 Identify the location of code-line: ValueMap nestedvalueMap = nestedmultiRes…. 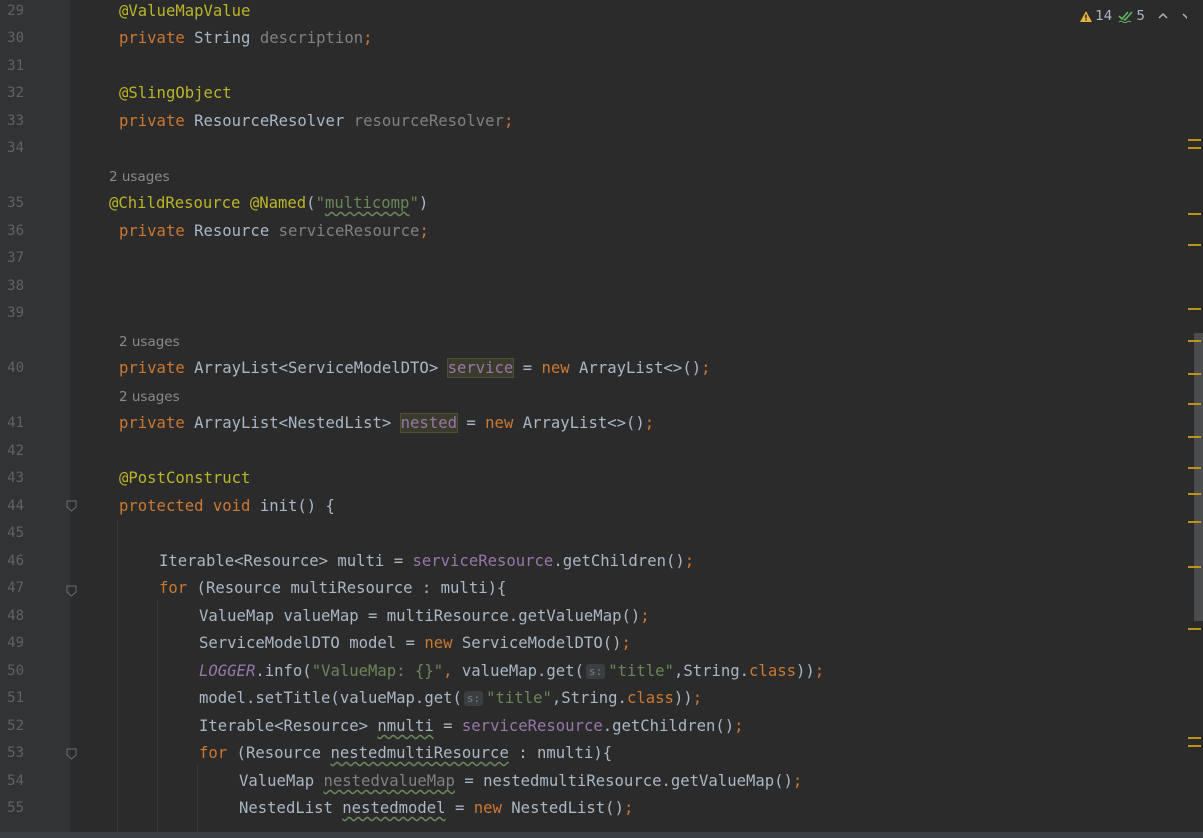
(521, 781).